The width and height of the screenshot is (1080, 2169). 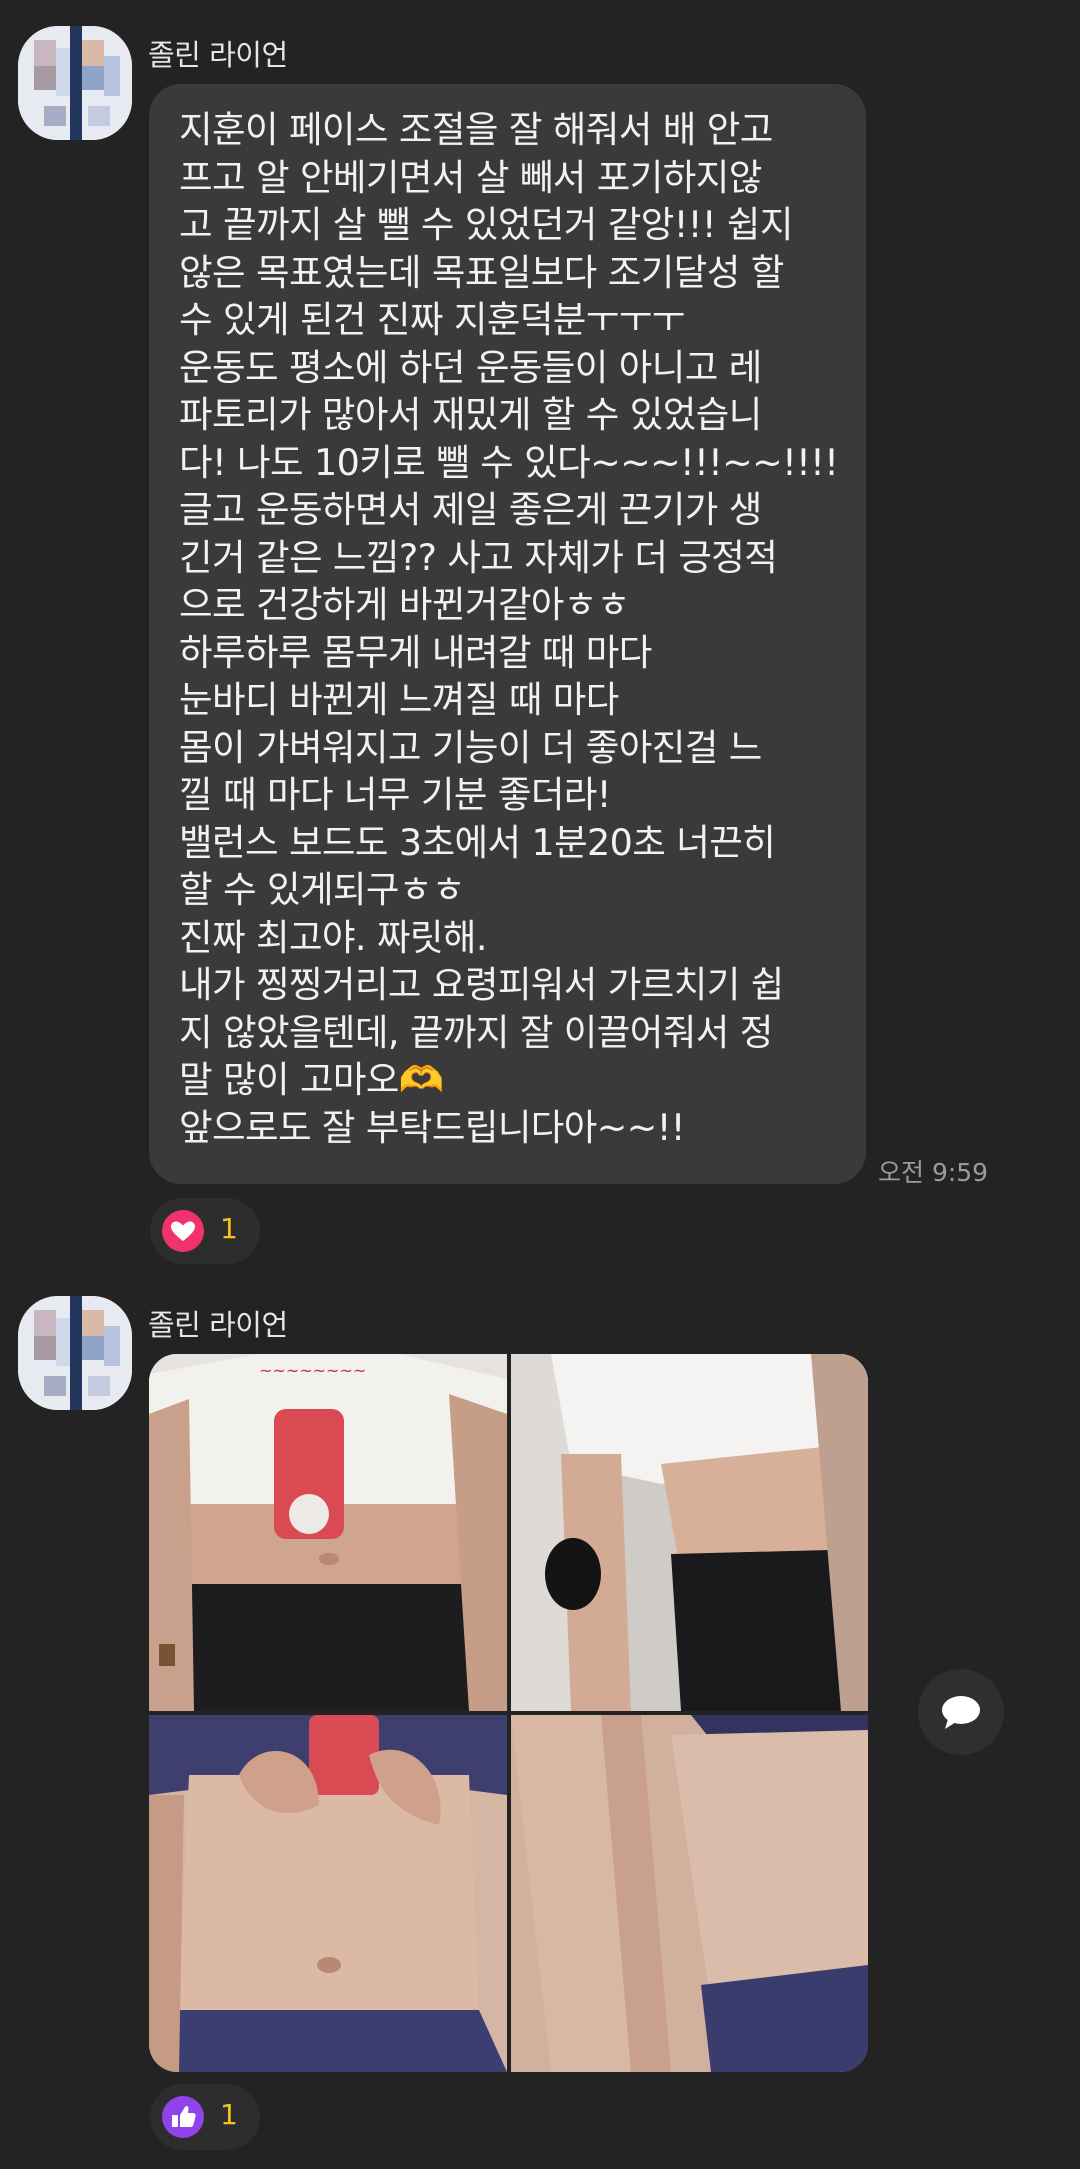 I want to click on photo-front-before: ~~~~~~~~, so click(x=328, y=1532).